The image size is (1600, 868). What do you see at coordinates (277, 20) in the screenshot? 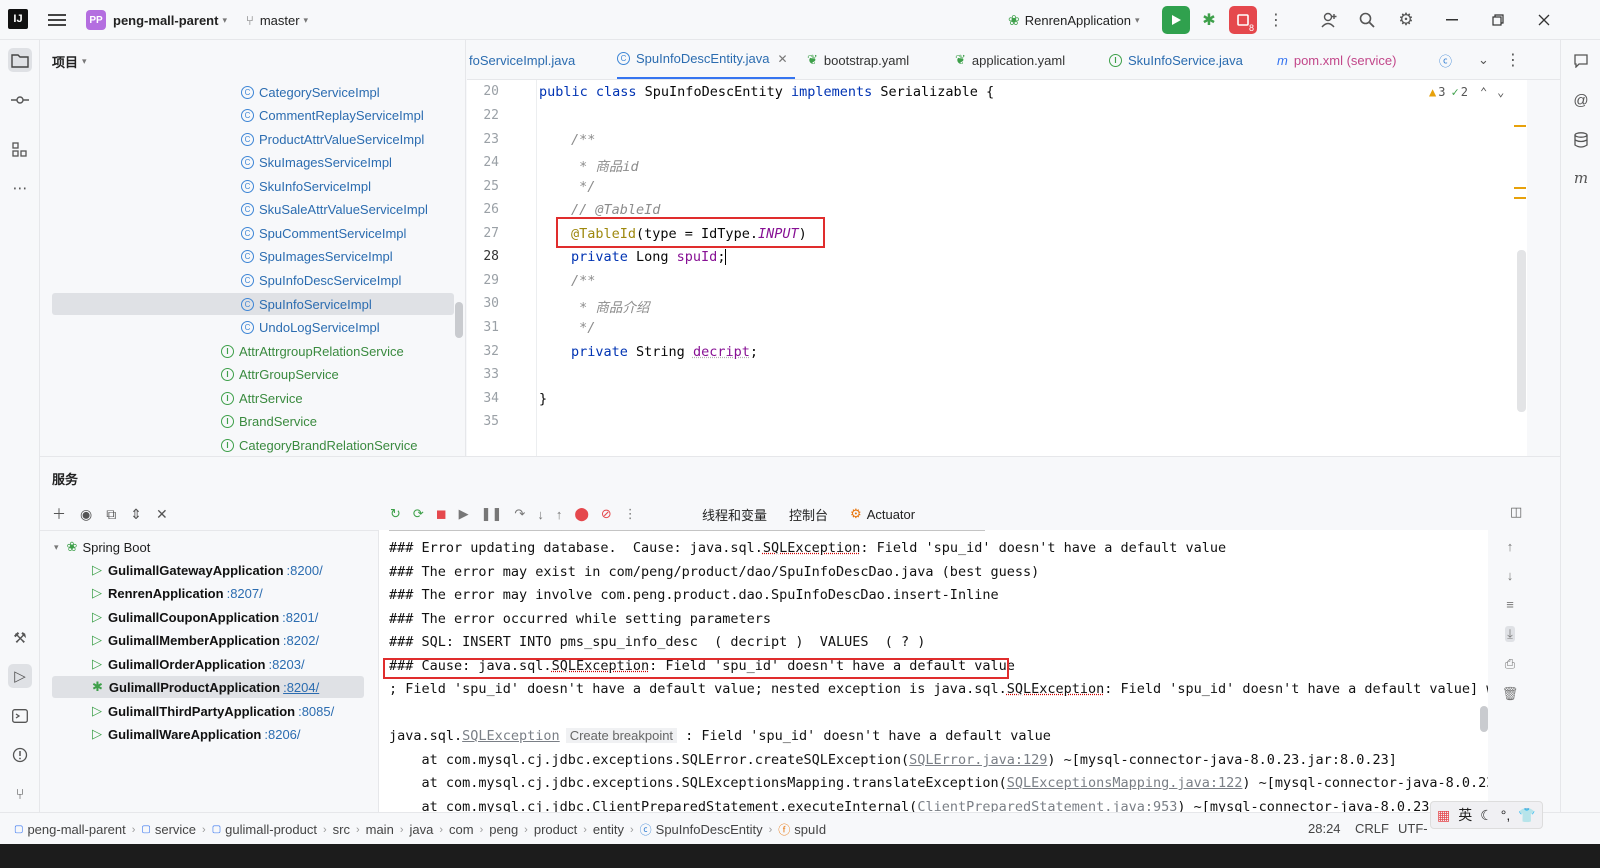
I see `branch-switcher: ⑂ master ▾` at bounding box center [277, 20].